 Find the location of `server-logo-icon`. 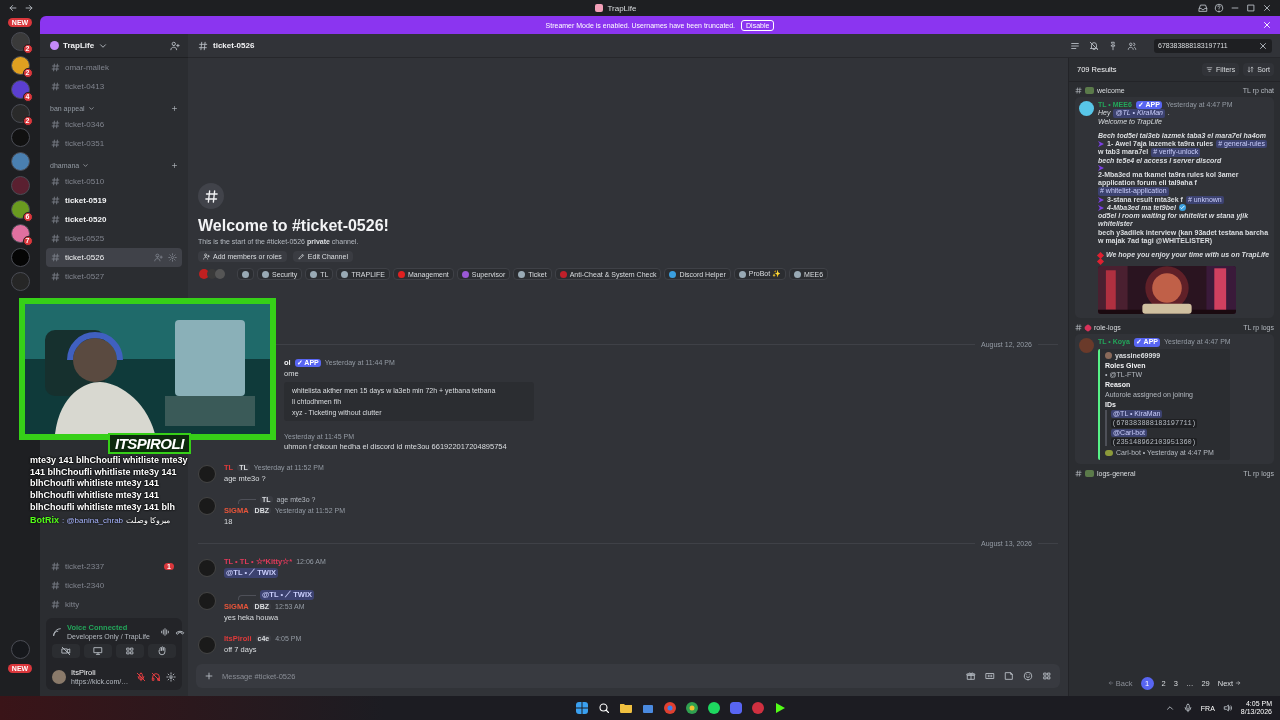

server-logo-icon is located at coordinates (54, 45).